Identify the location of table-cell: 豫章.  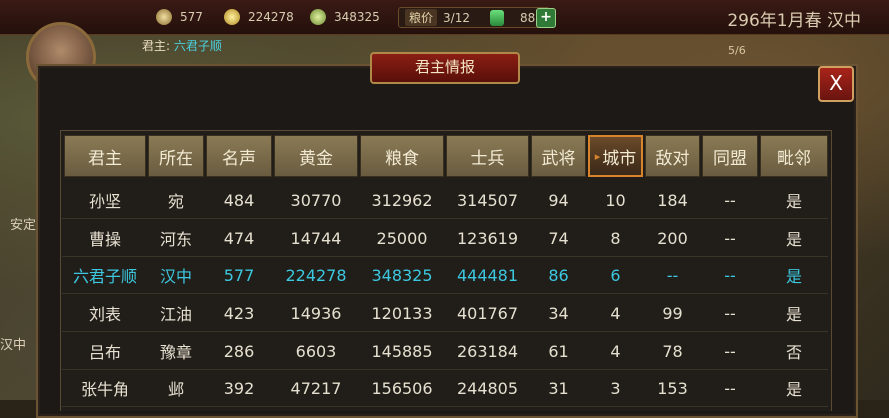
(175, 352).